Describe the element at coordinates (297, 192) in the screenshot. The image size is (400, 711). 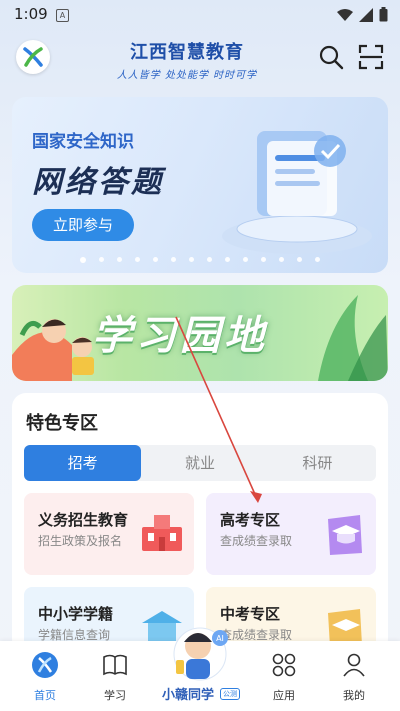
I see `quiz-illustration` at that location.